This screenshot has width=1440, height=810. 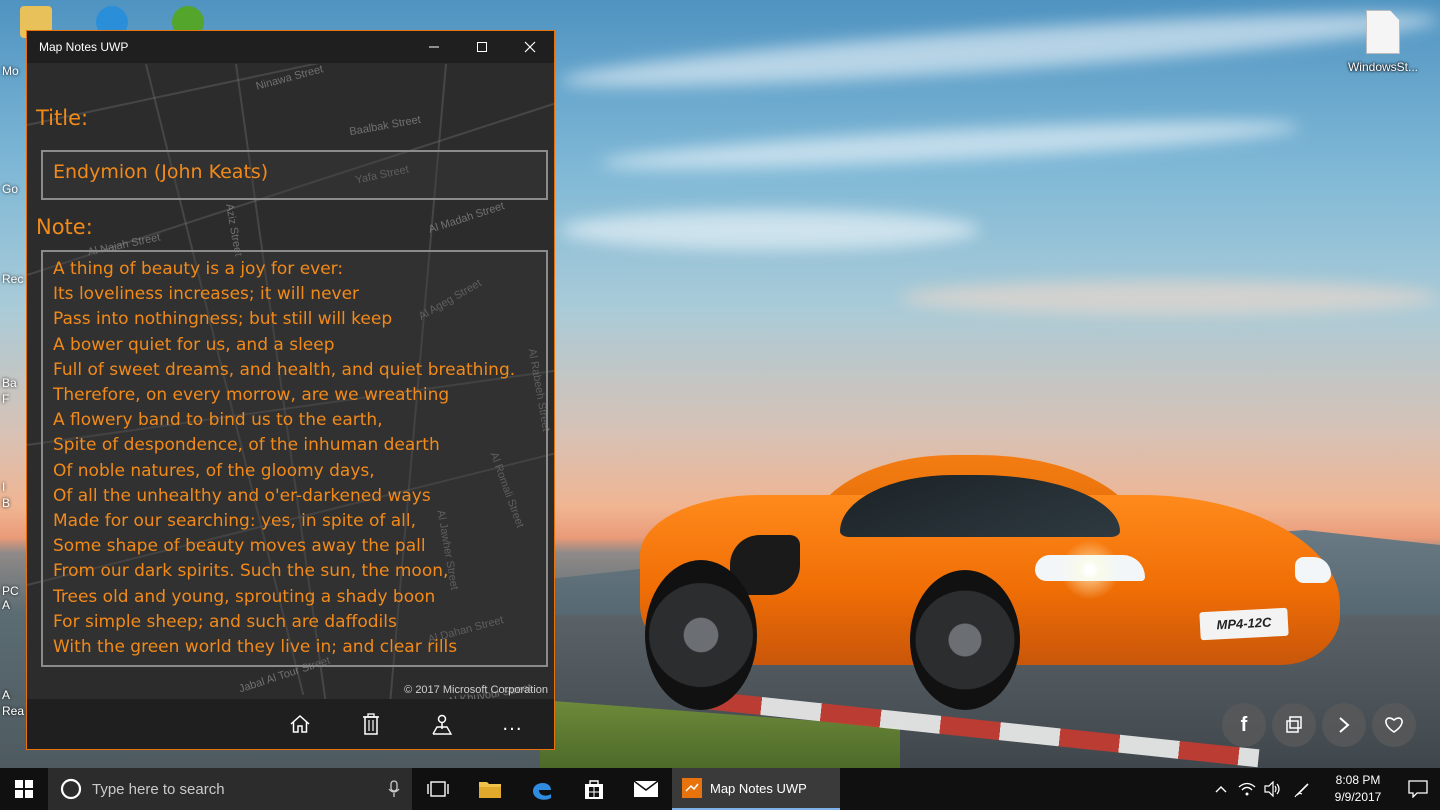 What do you see at coordinates (206, 294) in the screenshot?
I see `note-line: Its loveliness increases; it will never` at bounding box center [206, 294].